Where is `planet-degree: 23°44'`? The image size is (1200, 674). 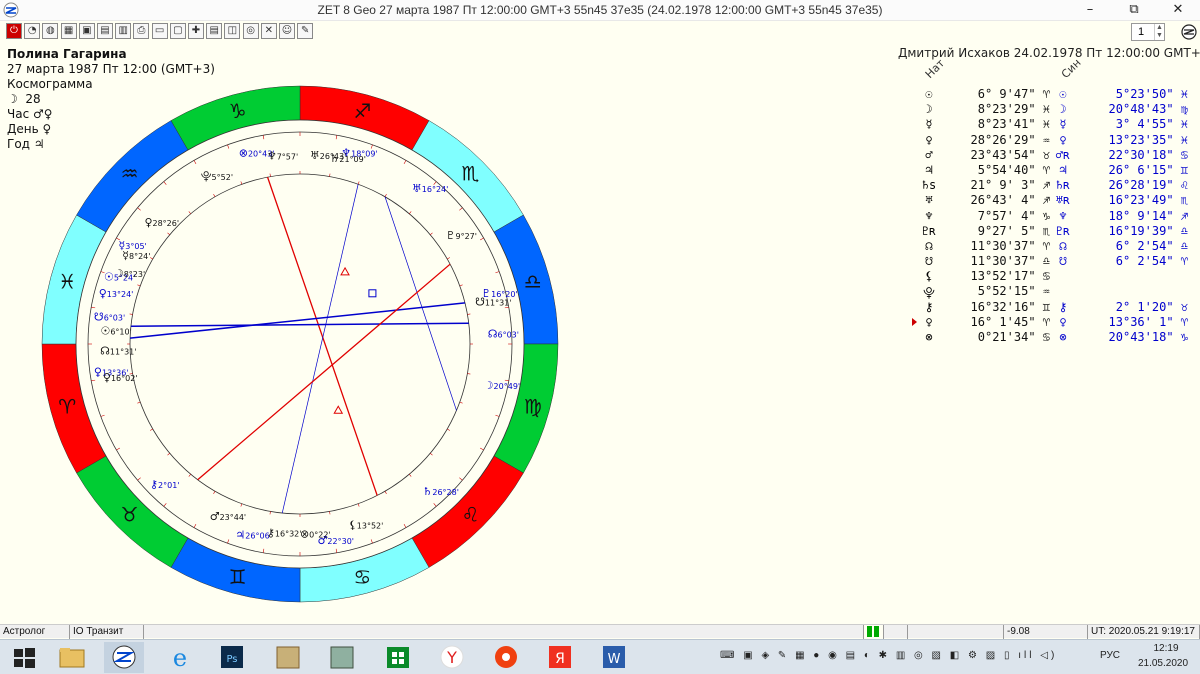 planet-degree: 23°44' is located at coordinates (233, 517).